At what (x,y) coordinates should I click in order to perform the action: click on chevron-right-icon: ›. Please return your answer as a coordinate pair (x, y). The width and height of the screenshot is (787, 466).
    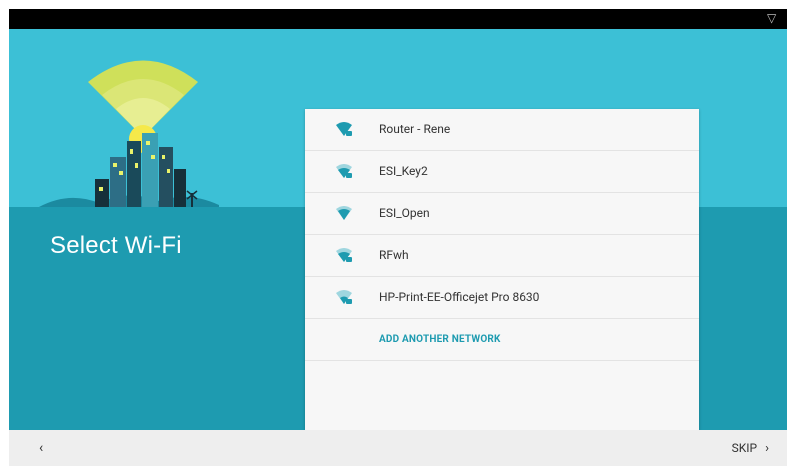
    Looking at the image, I should click on (767, 448).